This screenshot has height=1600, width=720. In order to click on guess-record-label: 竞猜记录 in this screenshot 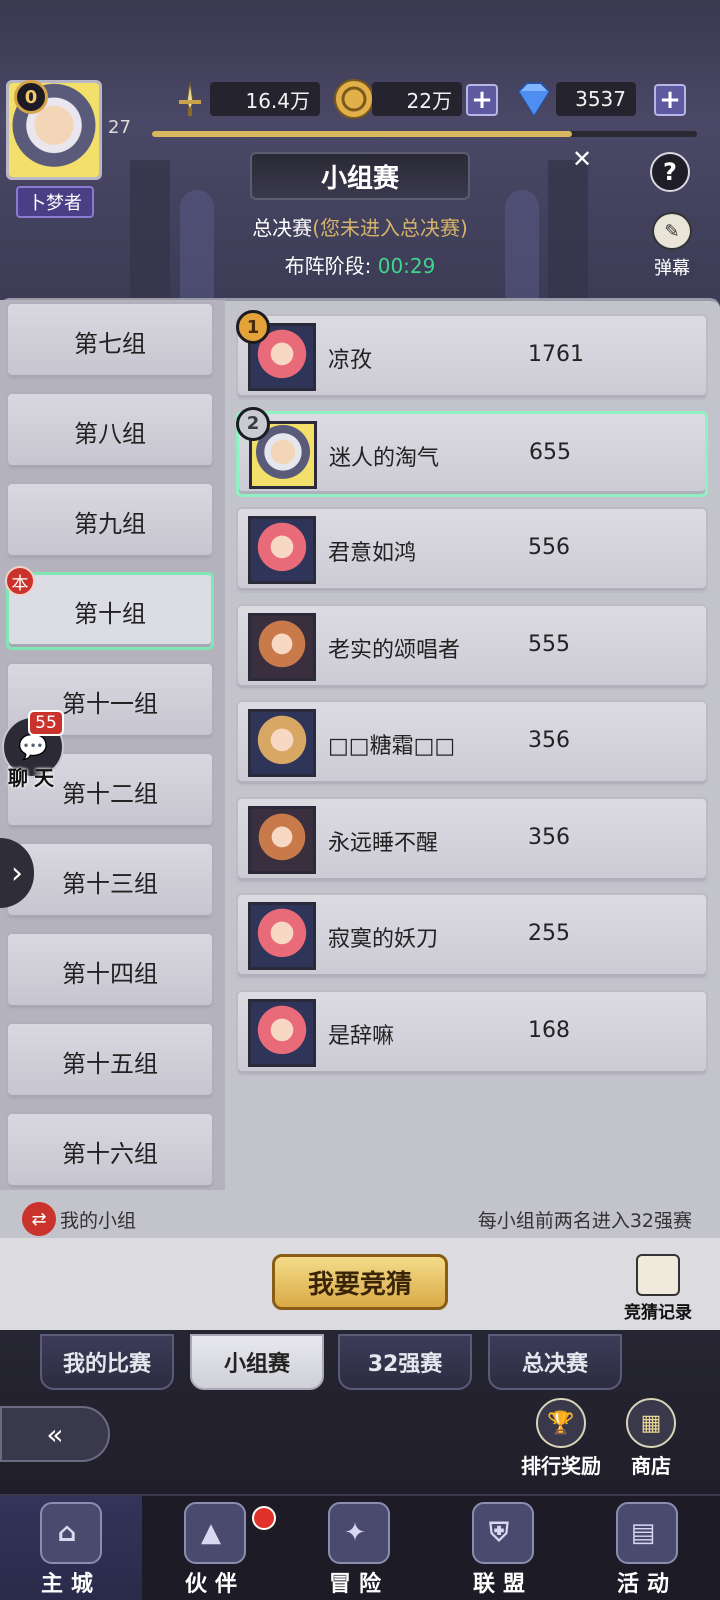, I will do `click(658, 1313)`.